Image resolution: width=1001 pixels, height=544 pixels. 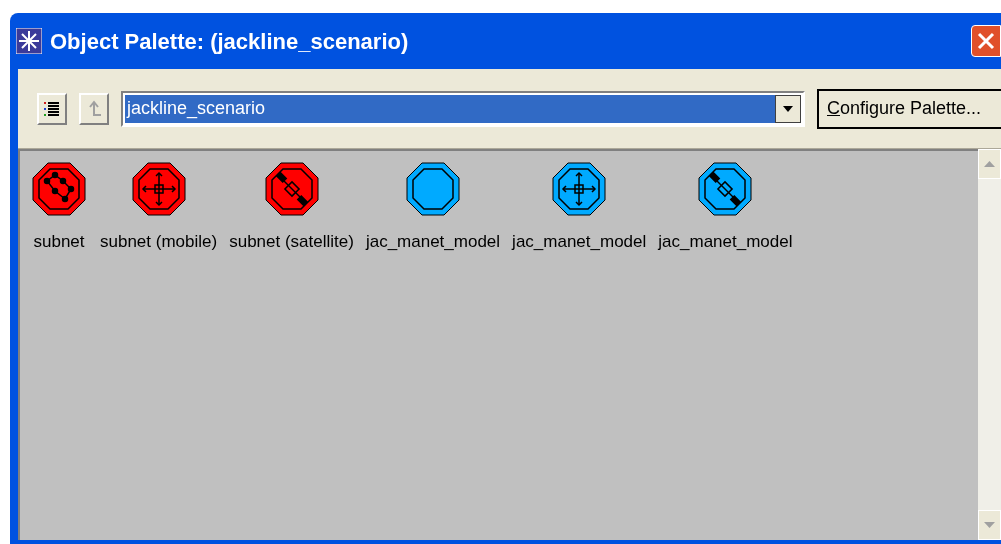 What do you see at coordinates (450, 108) in the screenshot?
I see `dropdown-value: jackline_scenario` at bounding box center [450, 108].